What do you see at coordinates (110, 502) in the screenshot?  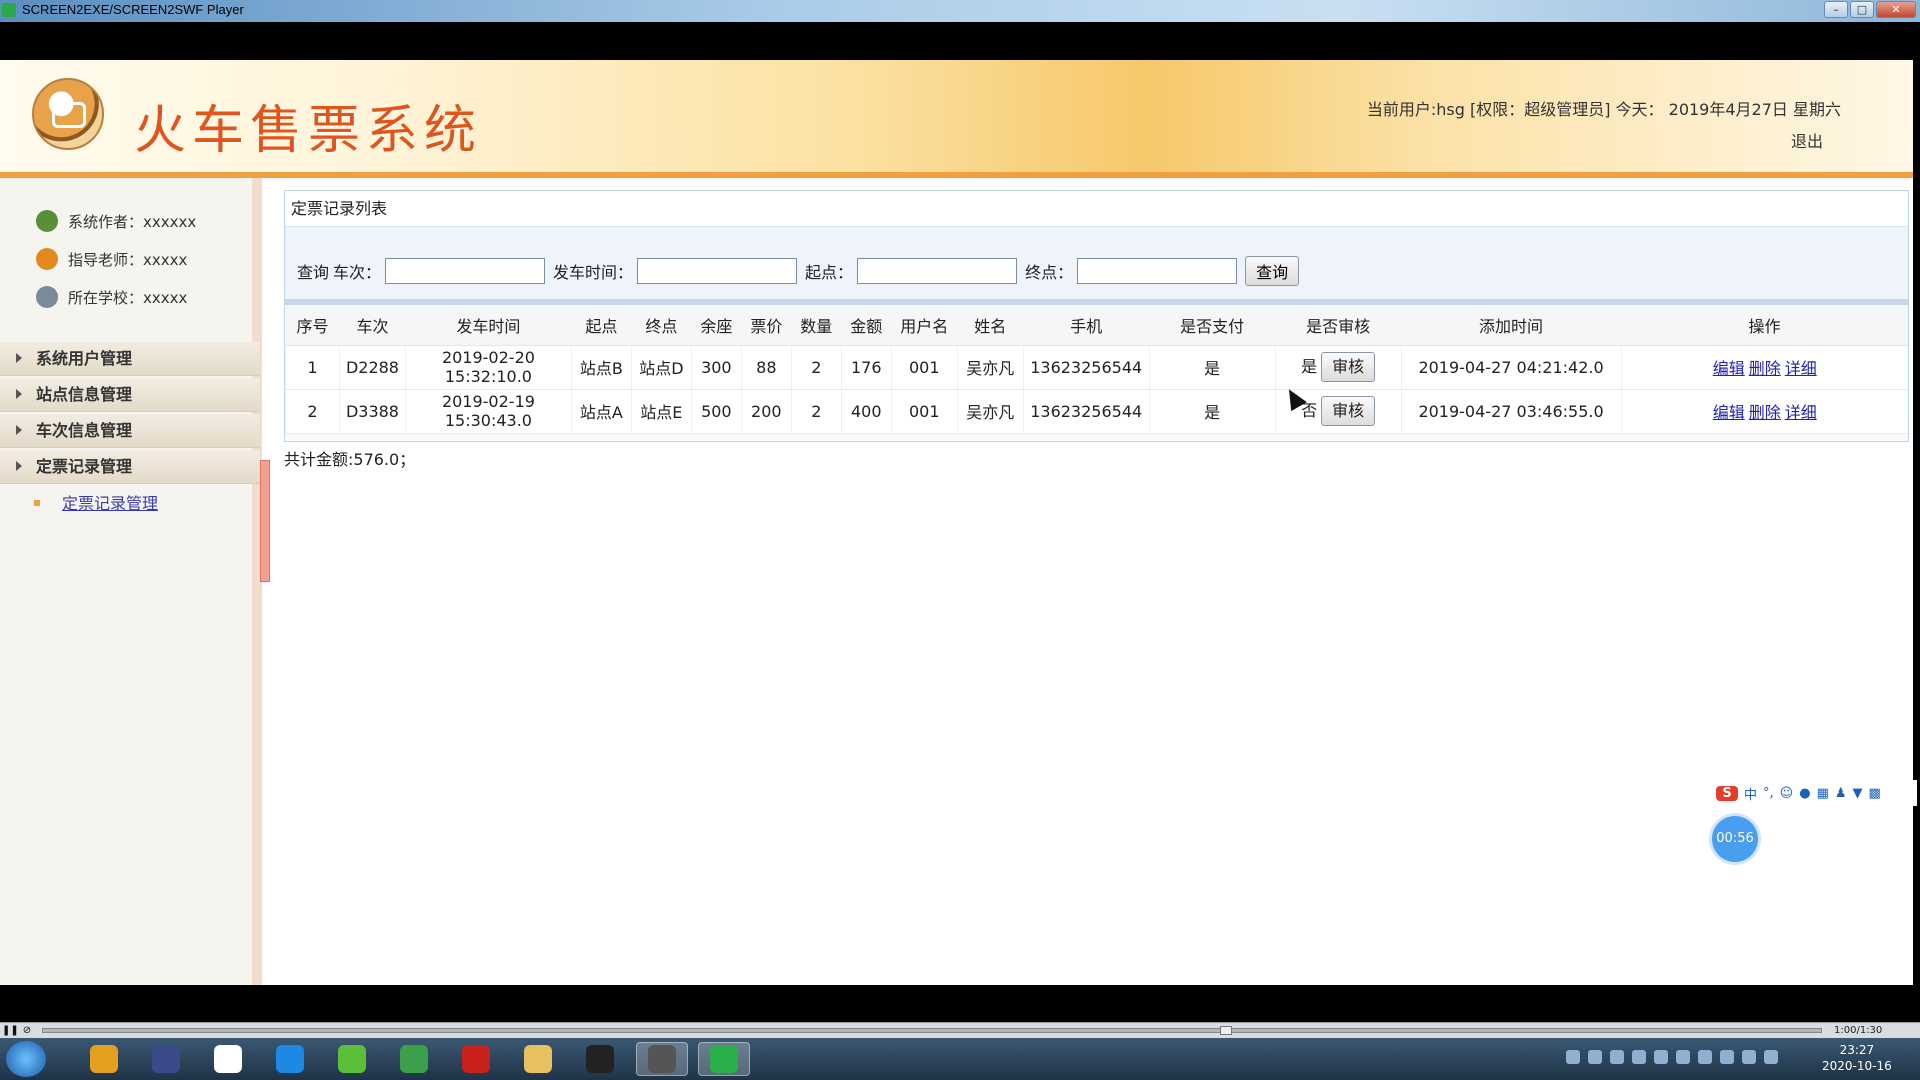 I see `submenu-booking-records: 定票记录管理` at bounding box center [110, 502].